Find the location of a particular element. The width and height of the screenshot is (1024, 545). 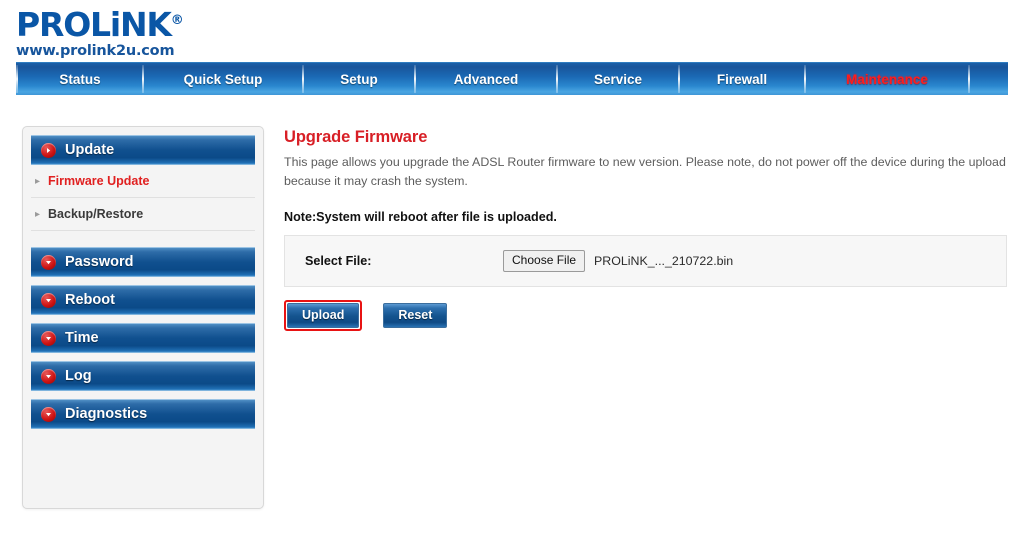

sidebar-section-label: Time is located at coordinates (82, 338).